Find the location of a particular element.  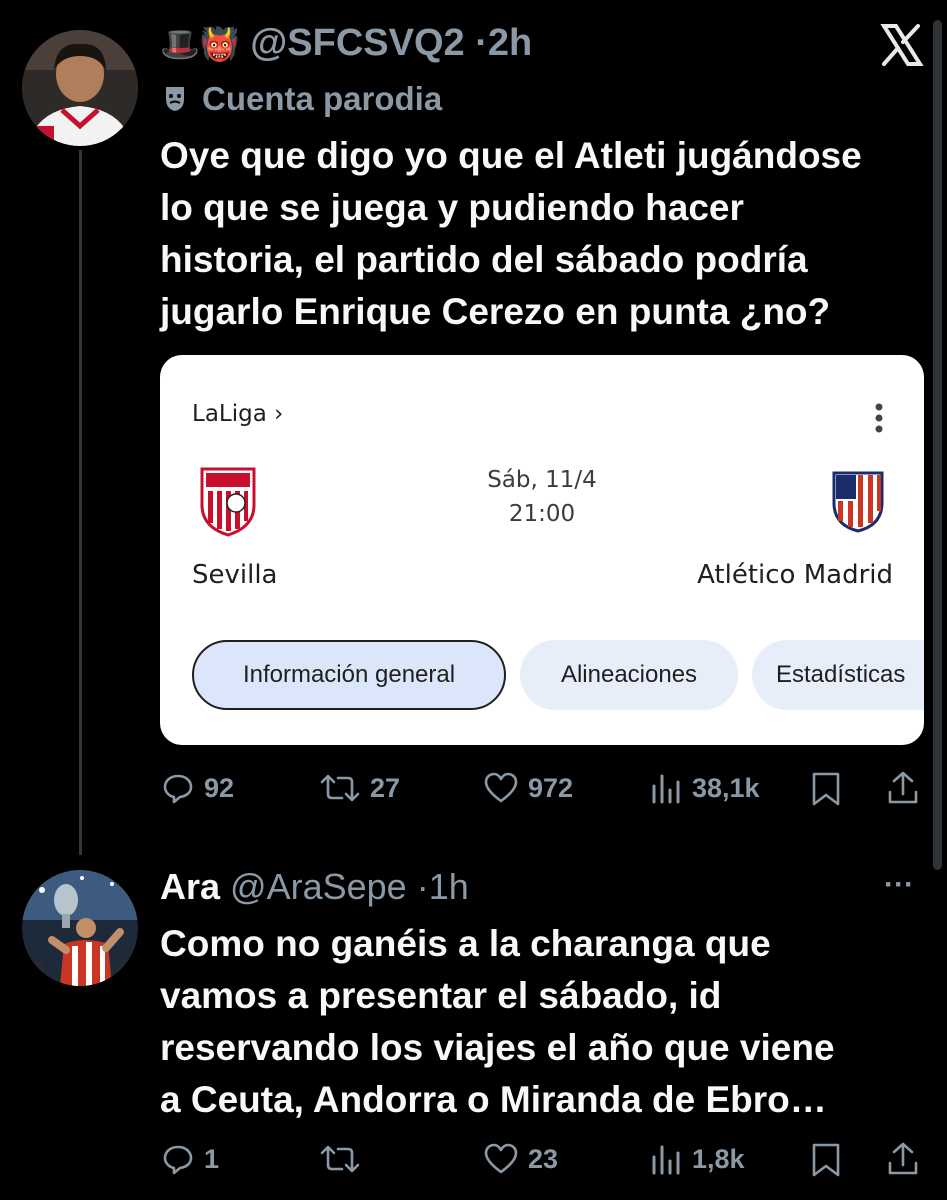

tweet-text-line: vamos a presentar el sábado, id is located at coordinates (441, 995).